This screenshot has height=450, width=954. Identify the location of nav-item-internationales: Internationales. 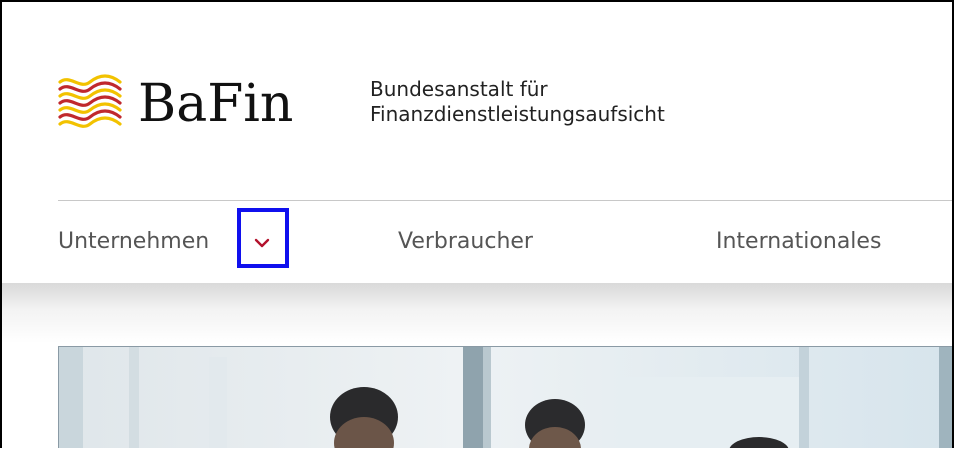
(798, 242).